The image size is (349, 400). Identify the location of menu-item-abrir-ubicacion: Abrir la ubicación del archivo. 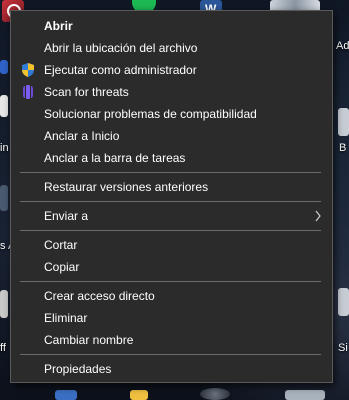
(171, 48).